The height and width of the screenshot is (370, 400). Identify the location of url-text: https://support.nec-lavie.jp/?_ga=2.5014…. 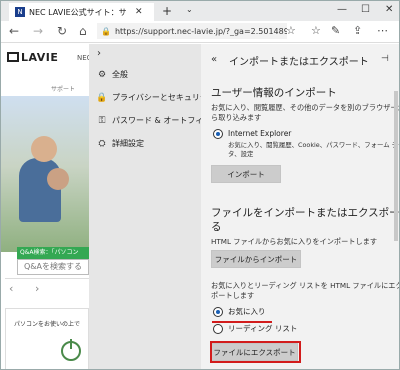
(200, 31).